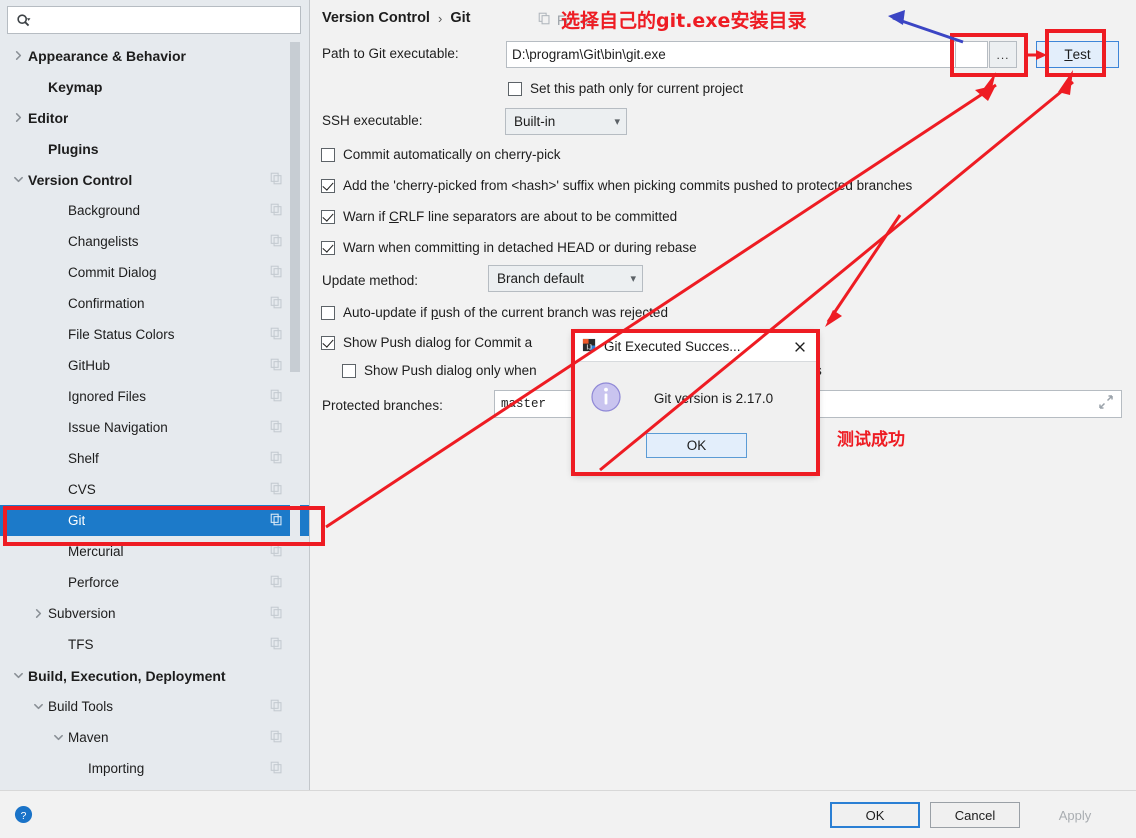 The width and height of the screenshot is (1136, 838). Describe the element at coordinates (23, 20) in the screenshot. I see `search-icon` at that location.